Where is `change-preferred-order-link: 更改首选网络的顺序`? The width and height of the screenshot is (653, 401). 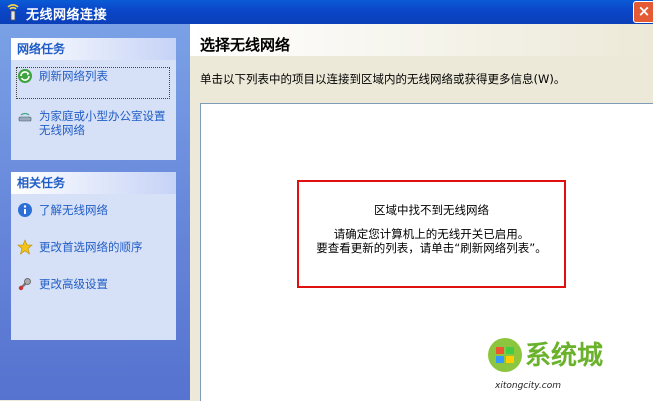
change-preferred-order-link: 更改首选网络的顺序 is located at coordinates (93, 248).